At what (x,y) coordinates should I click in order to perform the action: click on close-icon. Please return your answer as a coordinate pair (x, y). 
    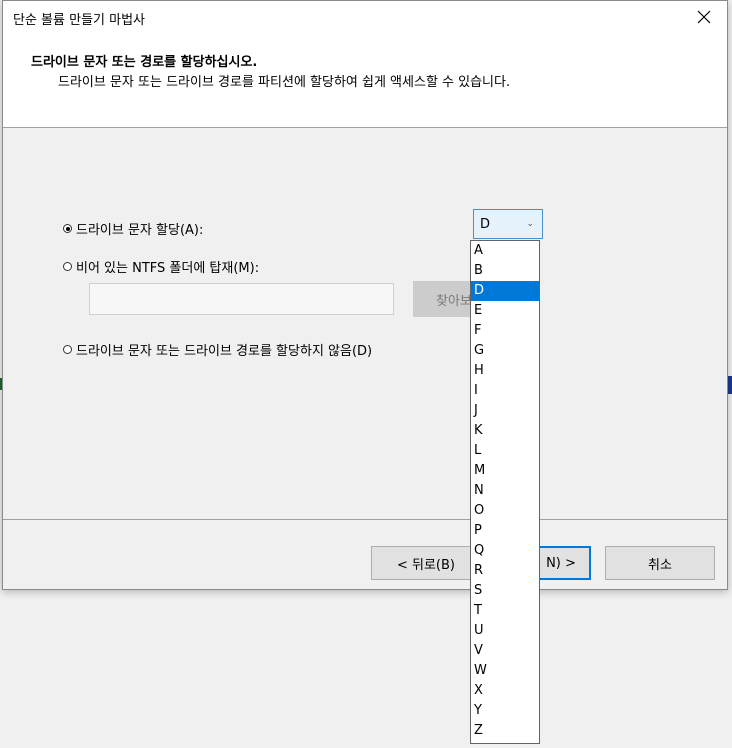
    Looking at the image, I should click on (704, 17).